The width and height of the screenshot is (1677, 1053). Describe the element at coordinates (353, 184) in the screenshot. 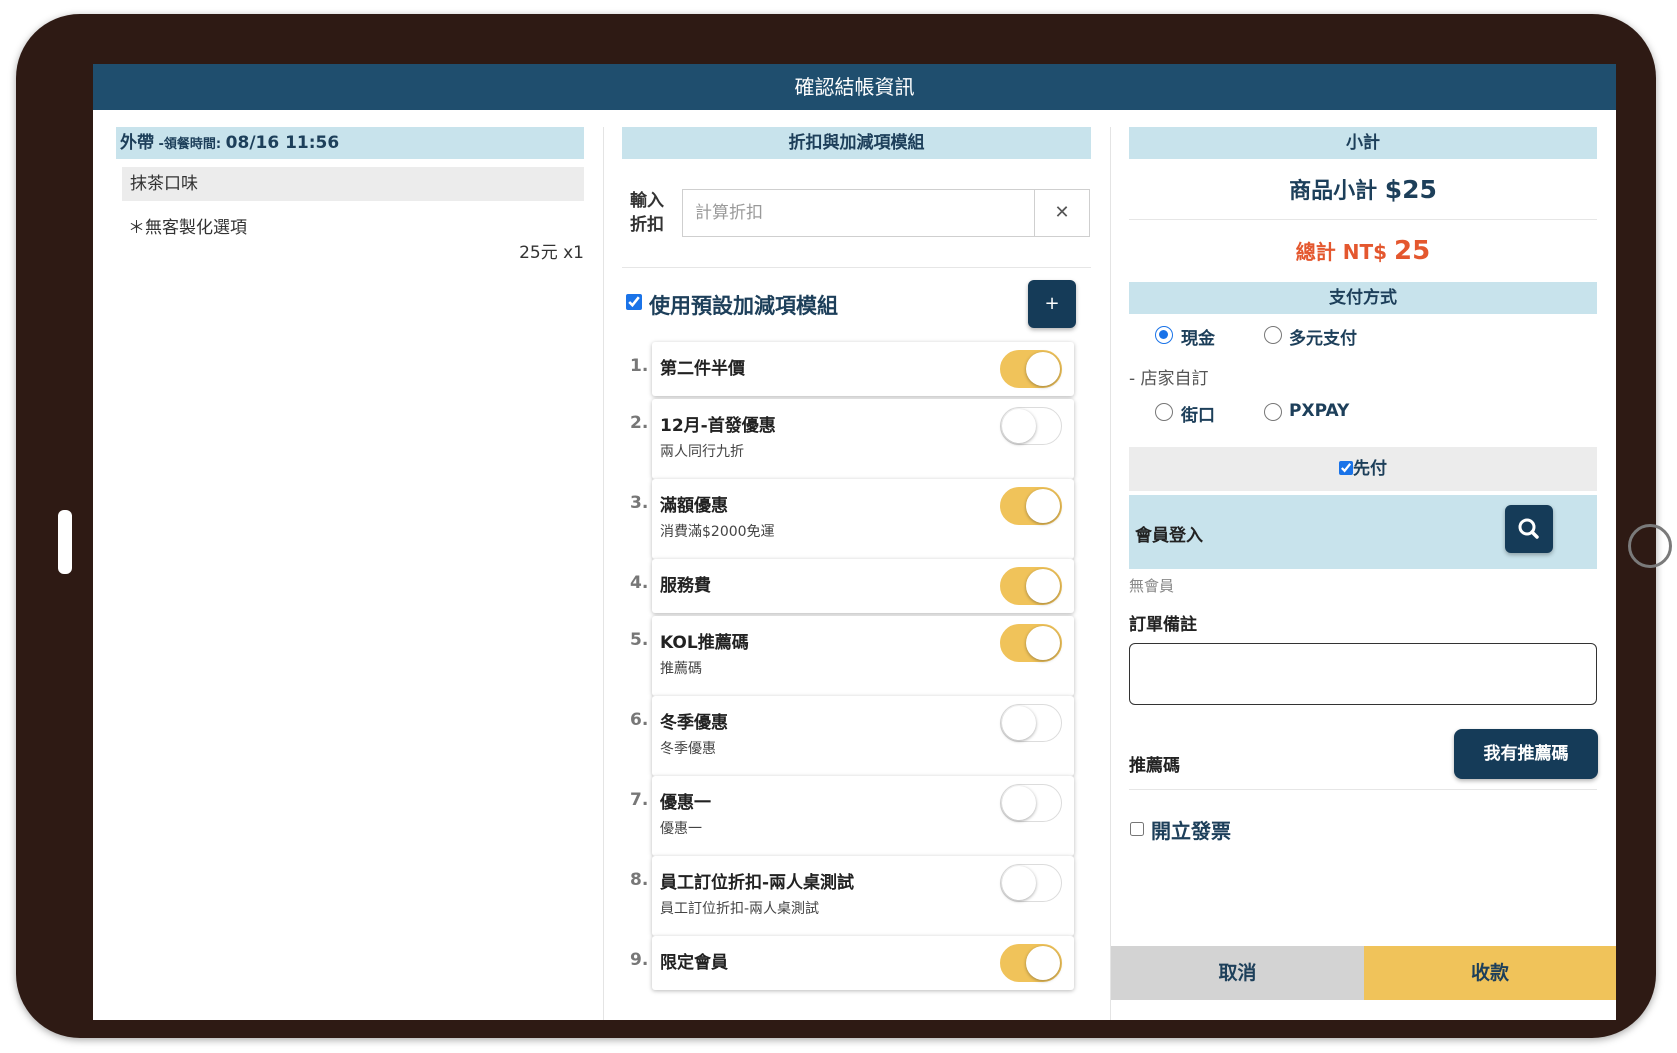

I see `order-item-name: 抹茶口味` at that location.